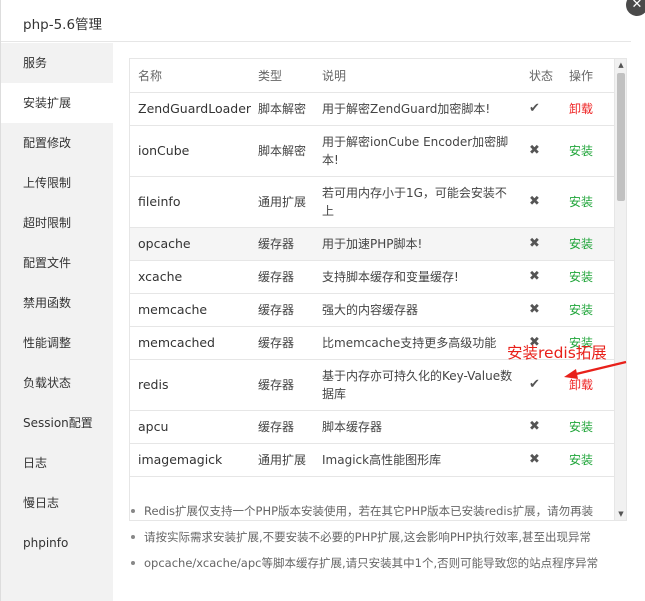  What do you see at coordinates (417, 76) in the screenshot?
I see `header-desc: 说明` at bounding box center [417, 76].